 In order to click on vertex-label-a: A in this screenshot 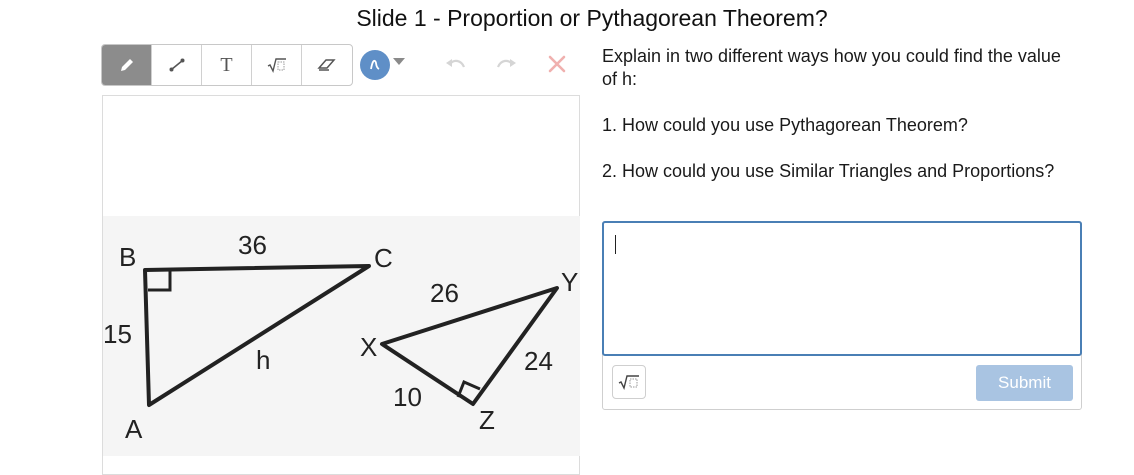, I will do `click(134, 429)`.